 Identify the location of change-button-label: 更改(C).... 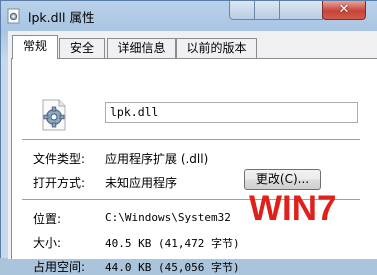
(282, 179).